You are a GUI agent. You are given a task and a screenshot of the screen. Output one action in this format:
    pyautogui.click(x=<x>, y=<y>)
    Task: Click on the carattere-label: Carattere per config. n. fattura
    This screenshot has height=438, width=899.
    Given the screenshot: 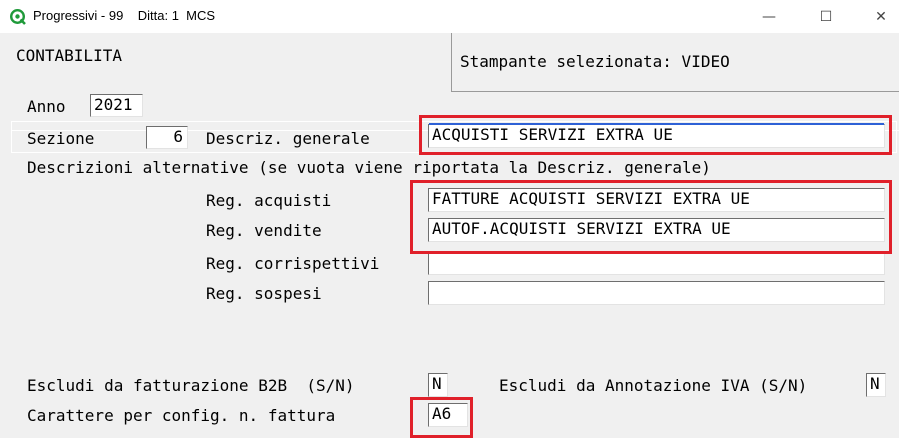 What is the action you would take?
    pyautogui.click(x=181, y=415)
    